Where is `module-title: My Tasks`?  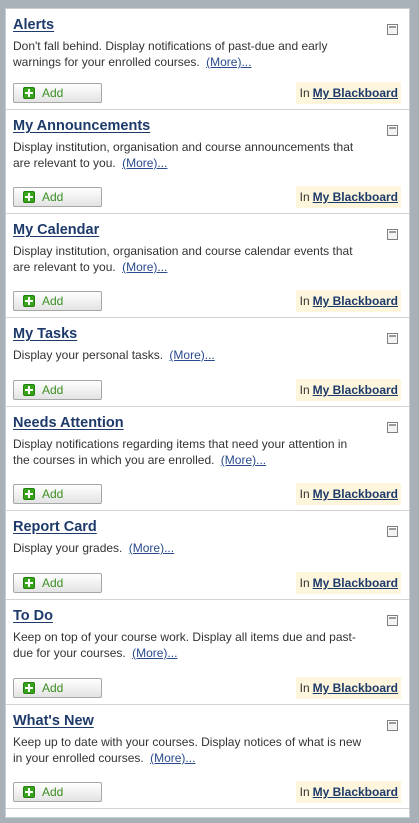
module-title: My Tasks is located at coordinates (45, 334).